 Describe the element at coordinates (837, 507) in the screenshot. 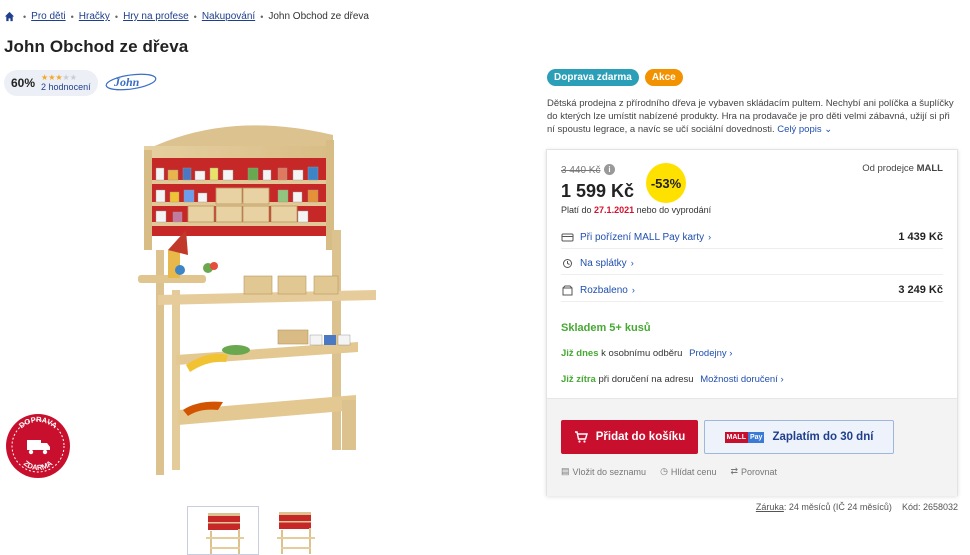

I see `warranty-value: : 24 měsíců (IČ 24 měsíců)` at that location.